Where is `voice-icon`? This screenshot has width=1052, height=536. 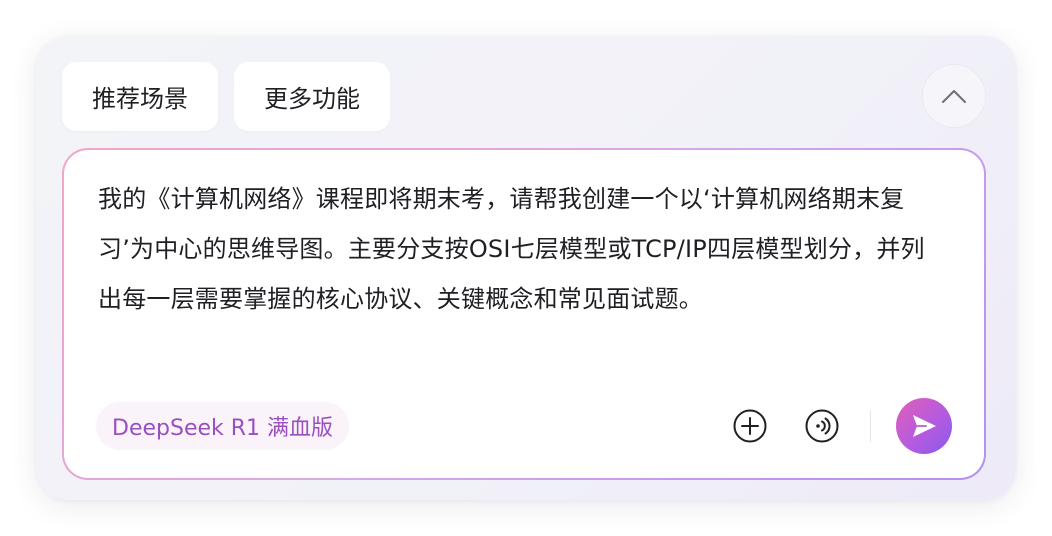 voice-icon is located at coordinates (822, 426).